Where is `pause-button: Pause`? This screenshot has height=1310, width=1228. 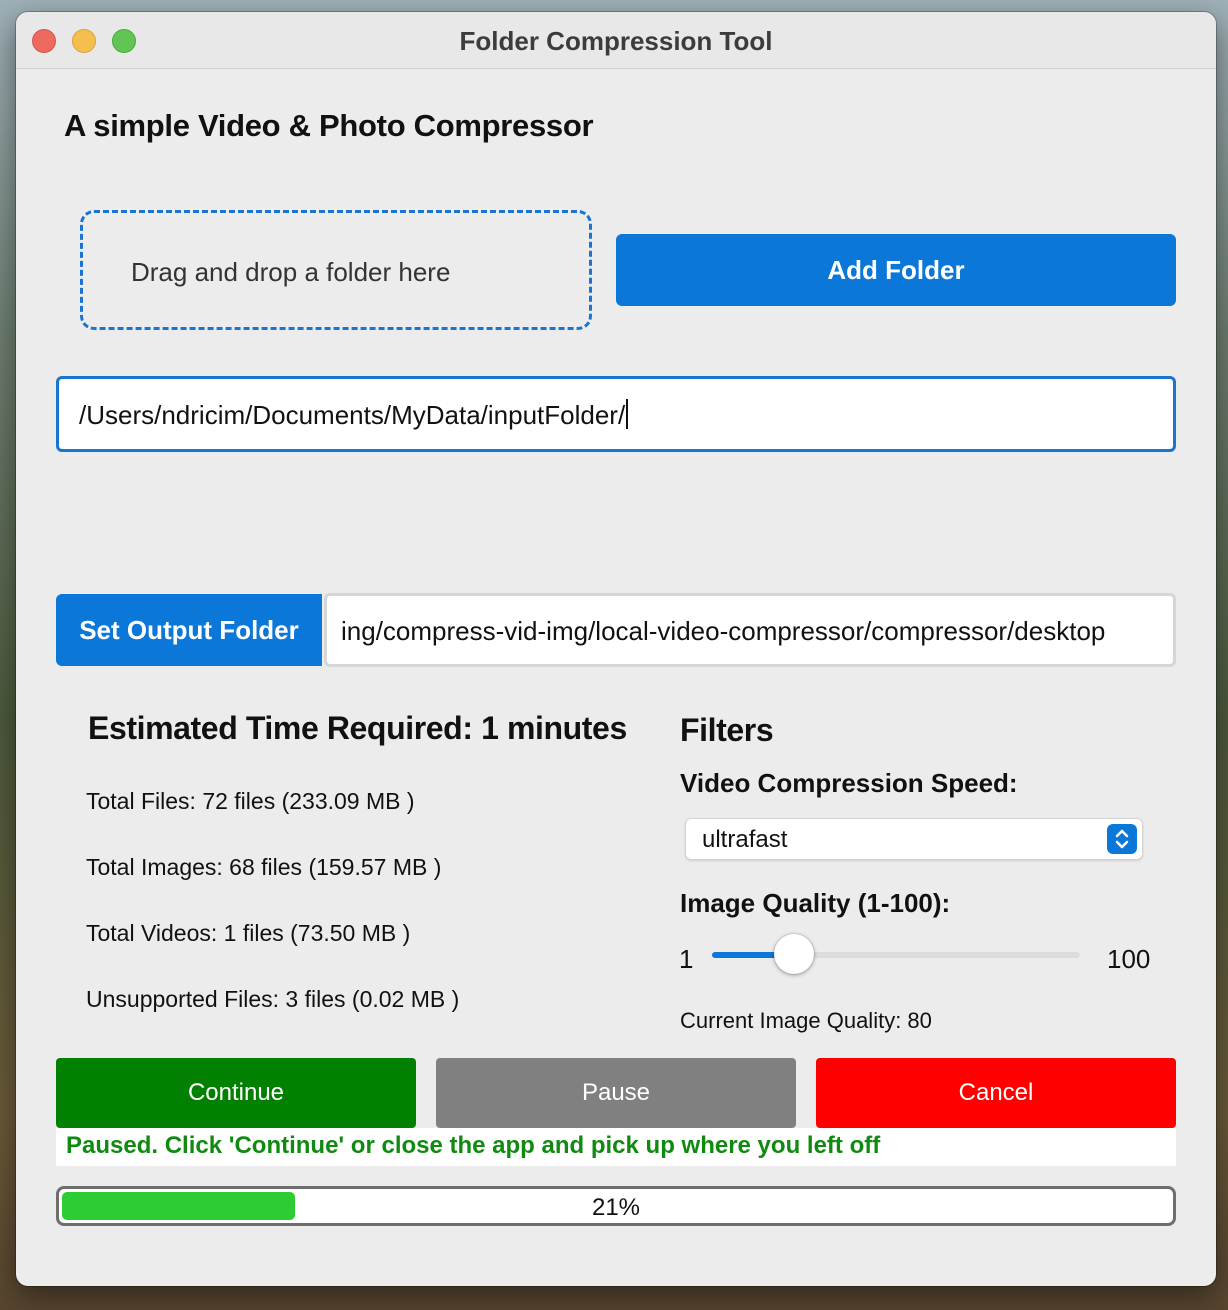
pause-button: Pause is located at coordinates (616, 1093).